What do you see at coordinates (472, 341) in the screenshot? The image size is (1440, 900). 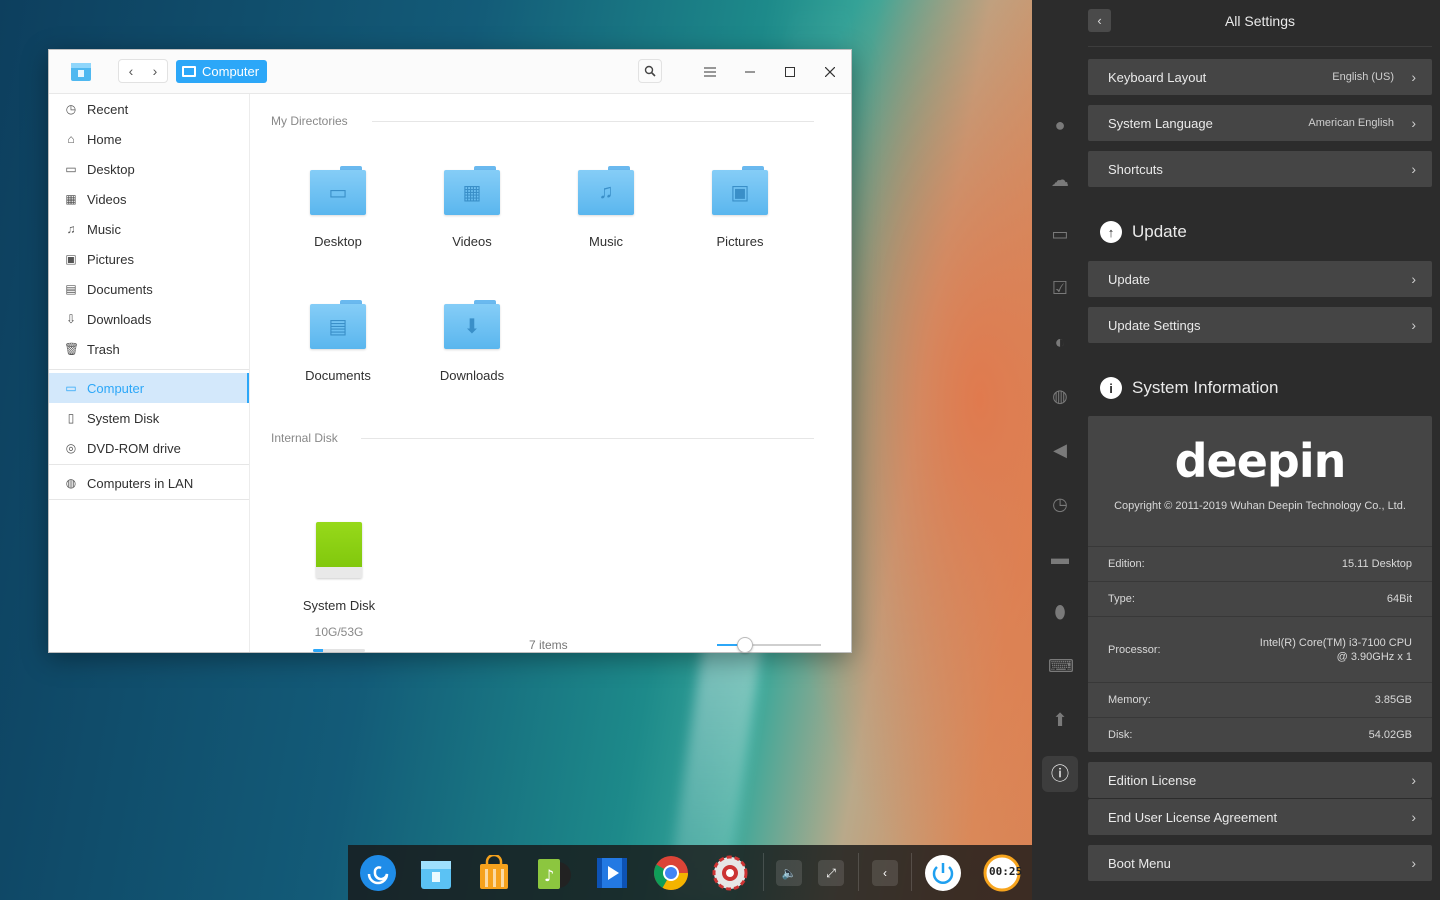 I see `folder-downloads: ⬇ Downloads` at bounding box center [472, 341].